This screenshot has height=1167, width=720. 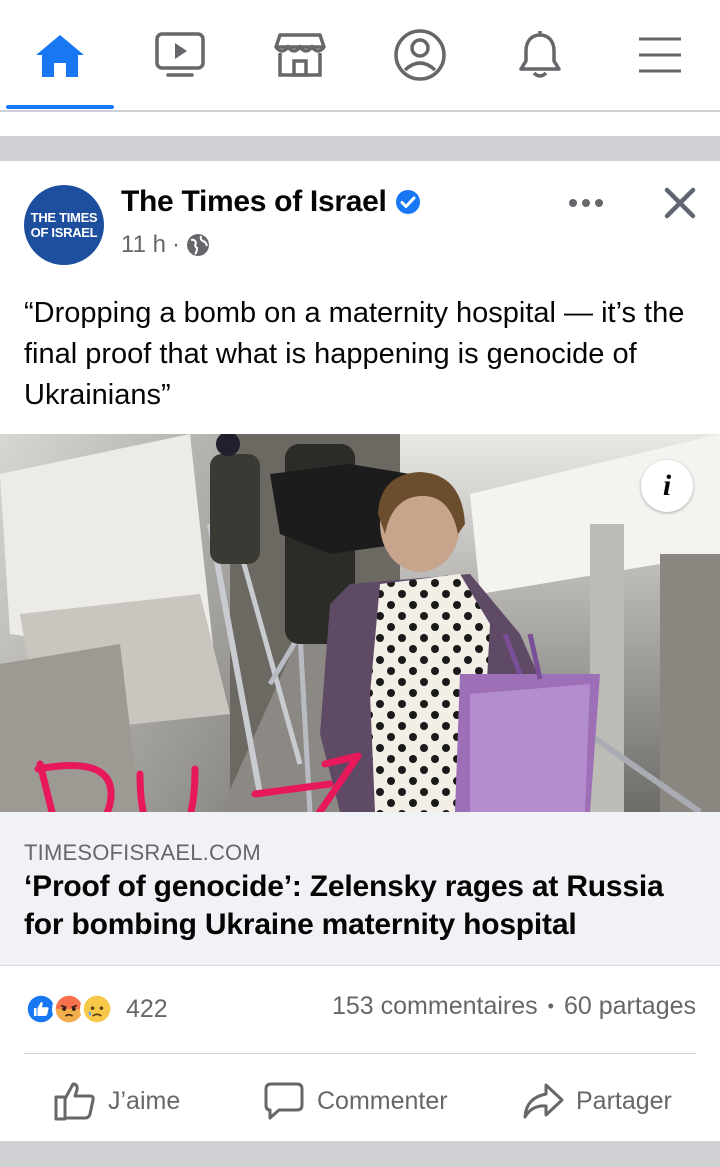 What do you see at coordinates (144, 1100) in the screenshot?
I see `like-label: J’aime` at bounding box center [144, 1100].